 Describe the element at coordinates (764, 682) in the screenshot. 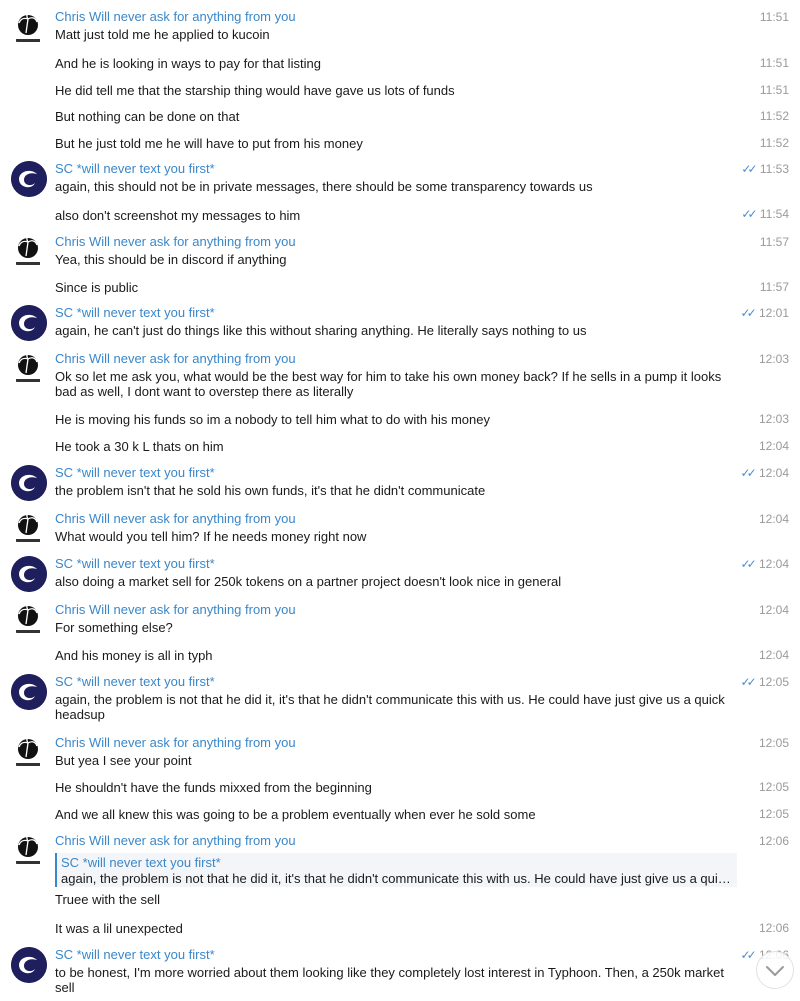

I see `message-time: ✓✓ 12:05` at that location.